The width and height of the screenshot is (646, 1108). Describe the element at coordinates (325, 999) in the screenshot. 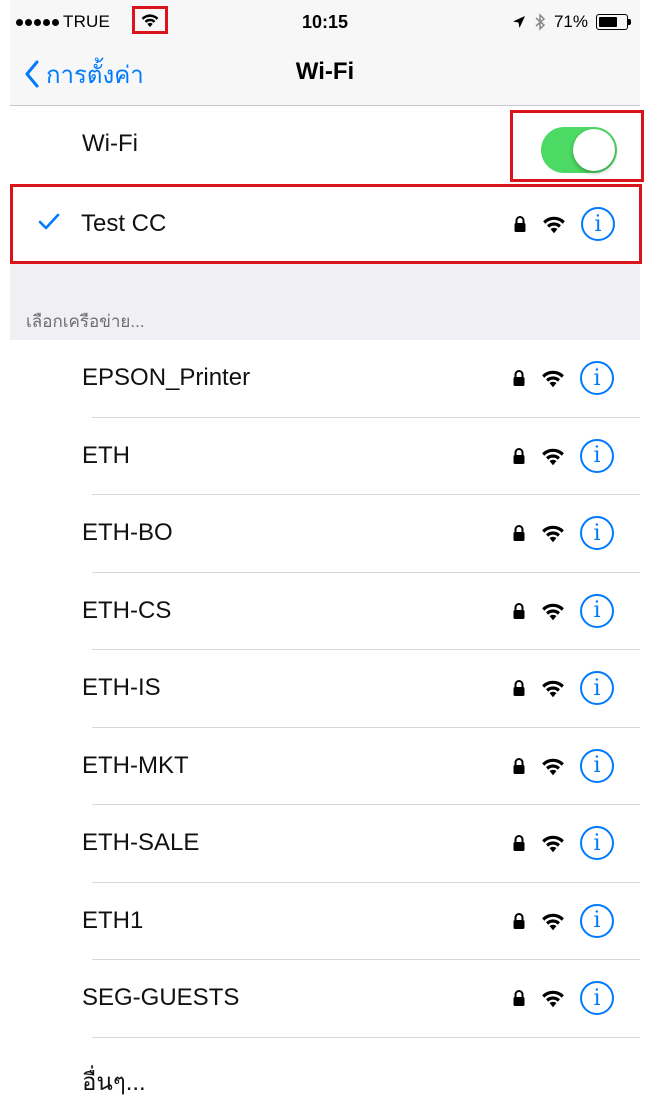

I see `network-row: SEG-GUESTS i` at that location.